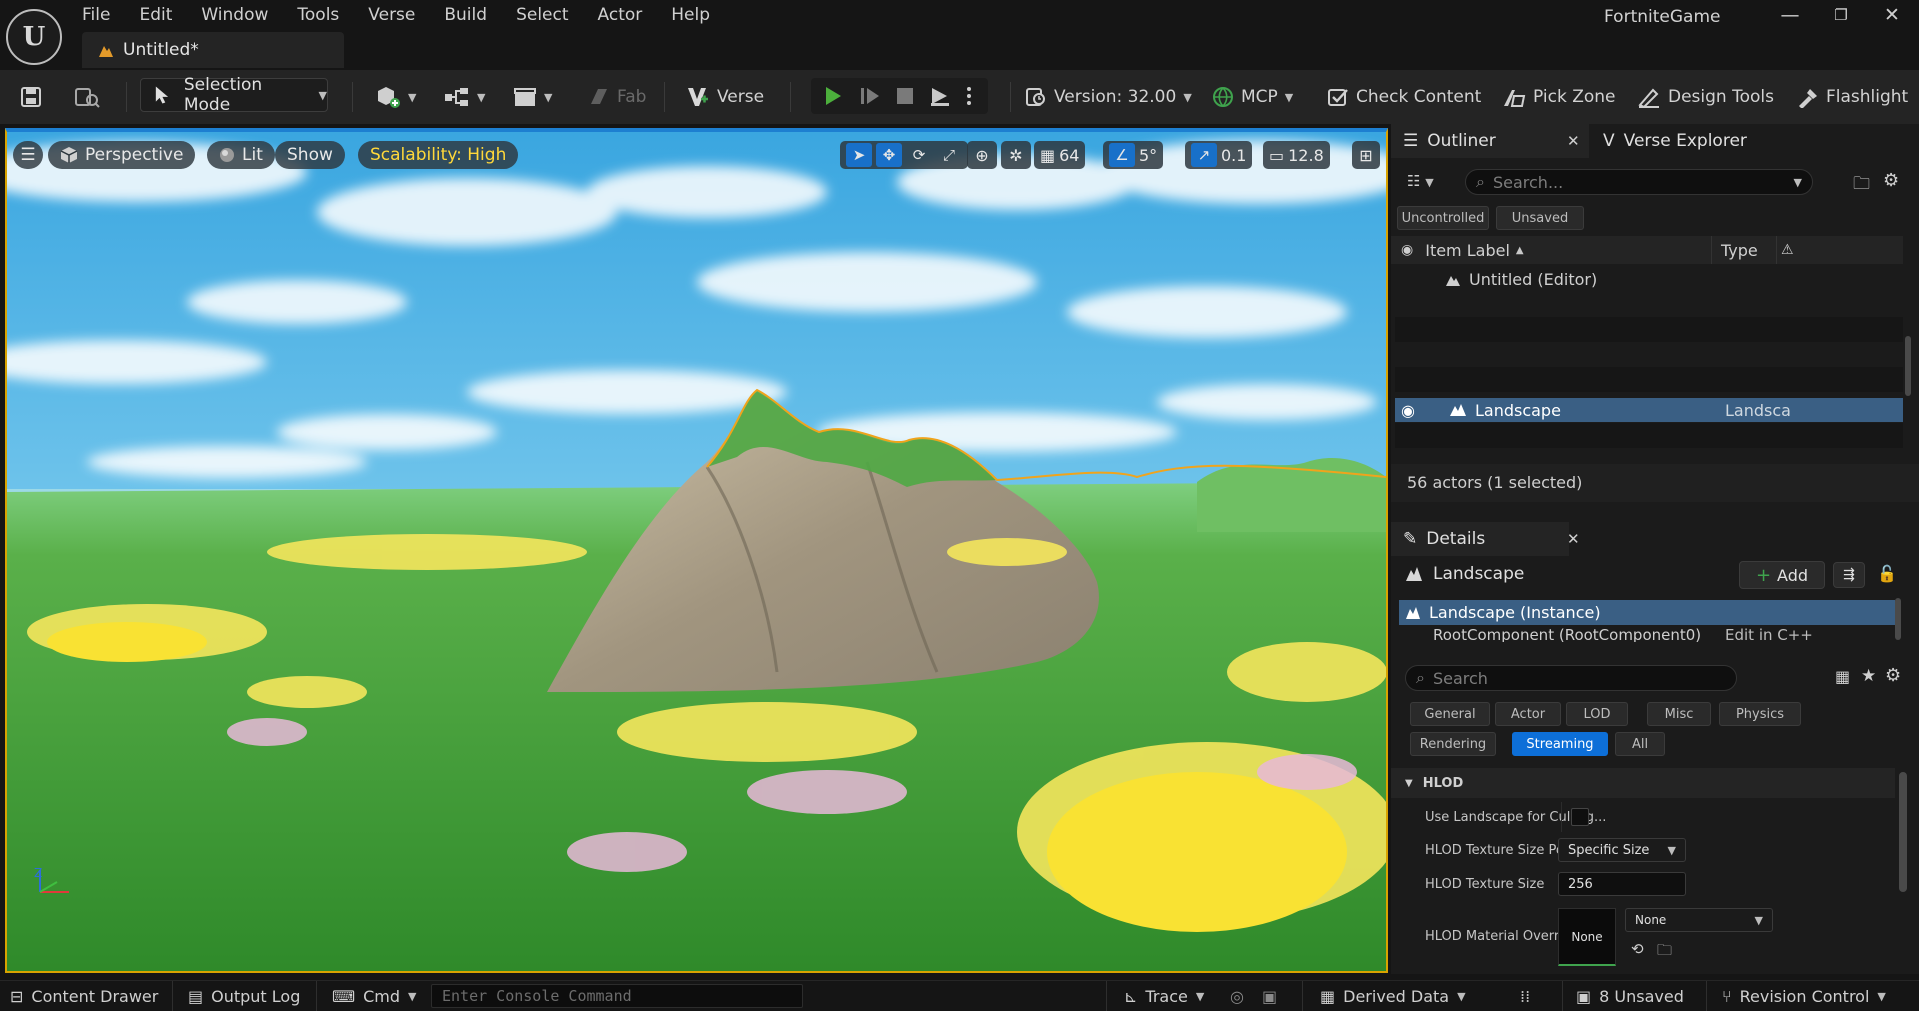 The height and width of the screenshot is (1011, 1919). What do you see at coordinates (1649, 410) in the screenshot?
I see `outliner-row-landscape: ◉ Landscape Landsca` at bounding box center [1649, 410].